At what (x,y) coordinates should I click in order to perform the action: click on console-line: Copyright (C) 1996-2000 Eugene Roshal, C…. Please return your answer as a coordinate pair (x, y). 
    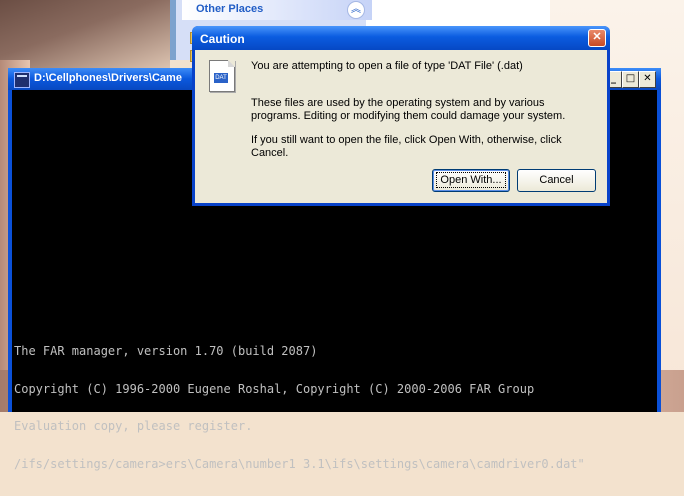
    Looking at the image, I should click on (274, 388).